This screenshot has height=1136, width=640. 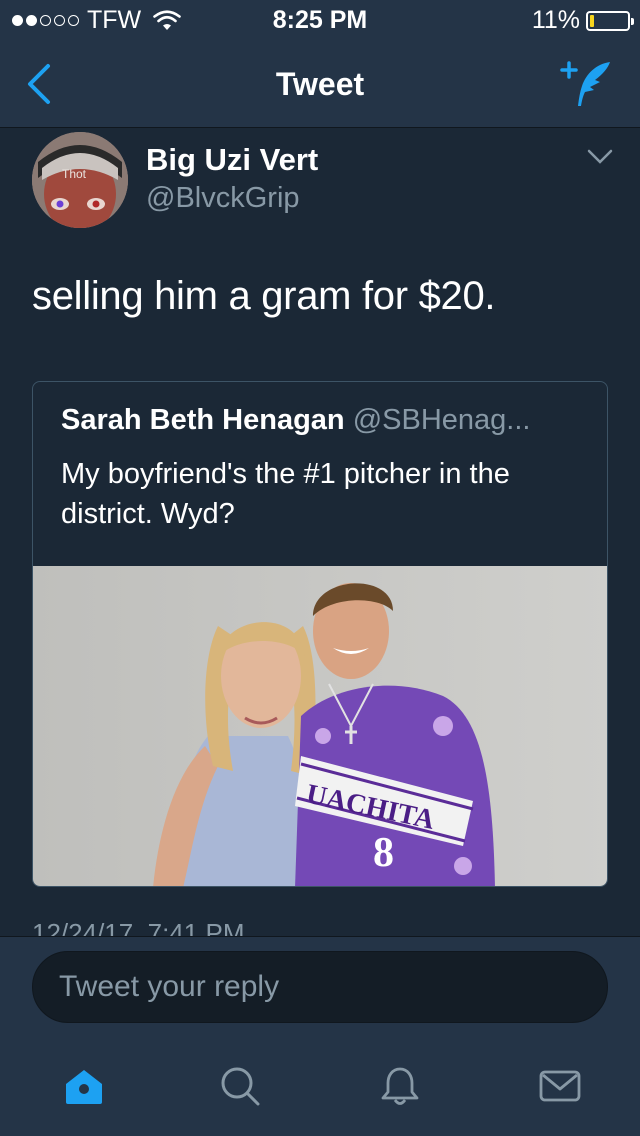 I want to click on tab-search, so click(x=240, y=1086).